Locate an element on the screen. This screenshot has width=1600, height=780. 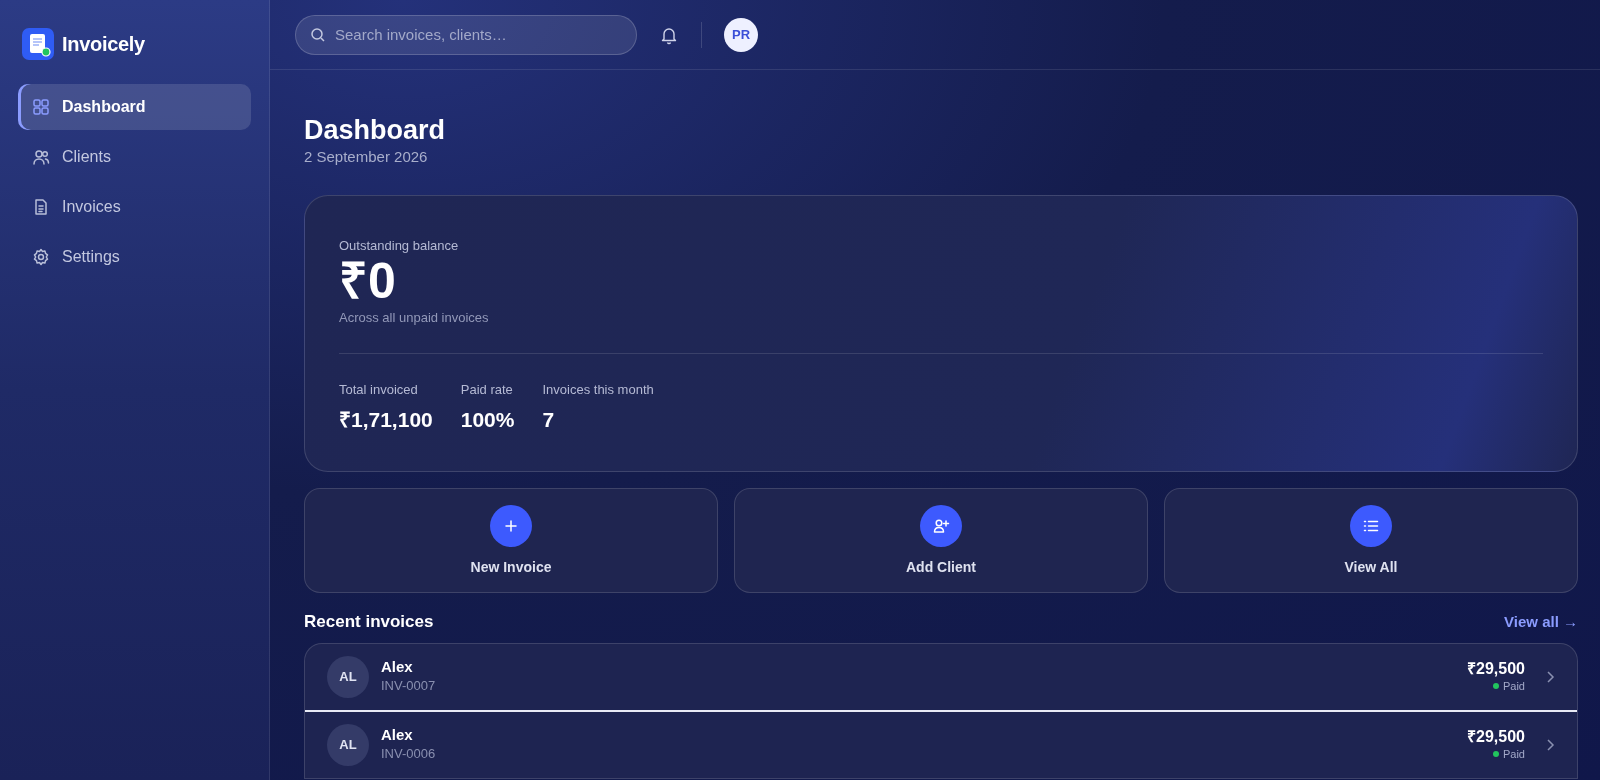
invoice-row: AL Alex INV-0006 ₹29,500 Paid is located at coordinates (941, 744).